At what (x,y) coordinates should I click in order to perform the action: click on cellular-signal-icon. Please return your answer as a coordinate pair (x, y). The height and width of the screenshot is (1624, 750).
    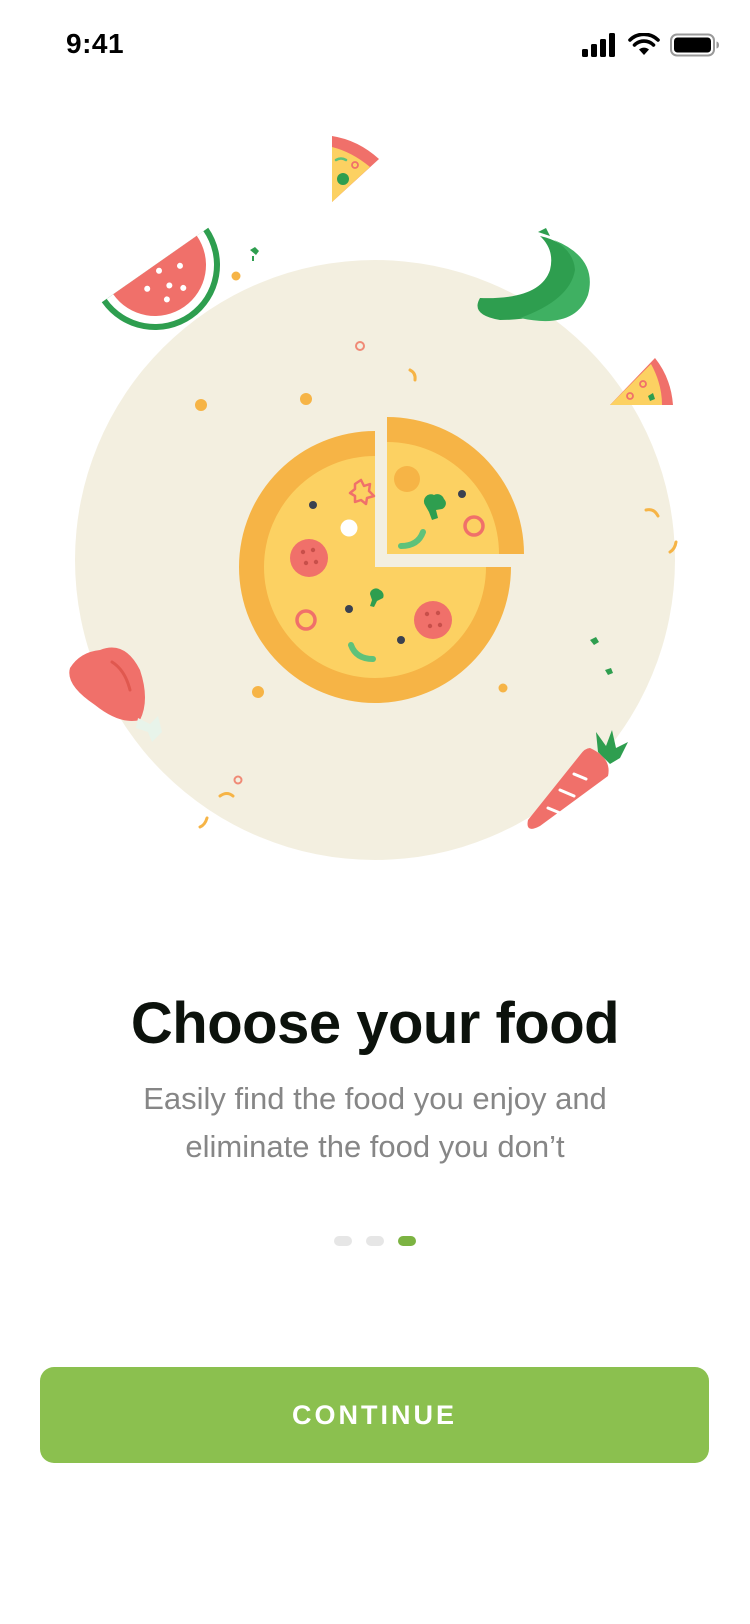
    Looking at the image, I should click on (598, 45).